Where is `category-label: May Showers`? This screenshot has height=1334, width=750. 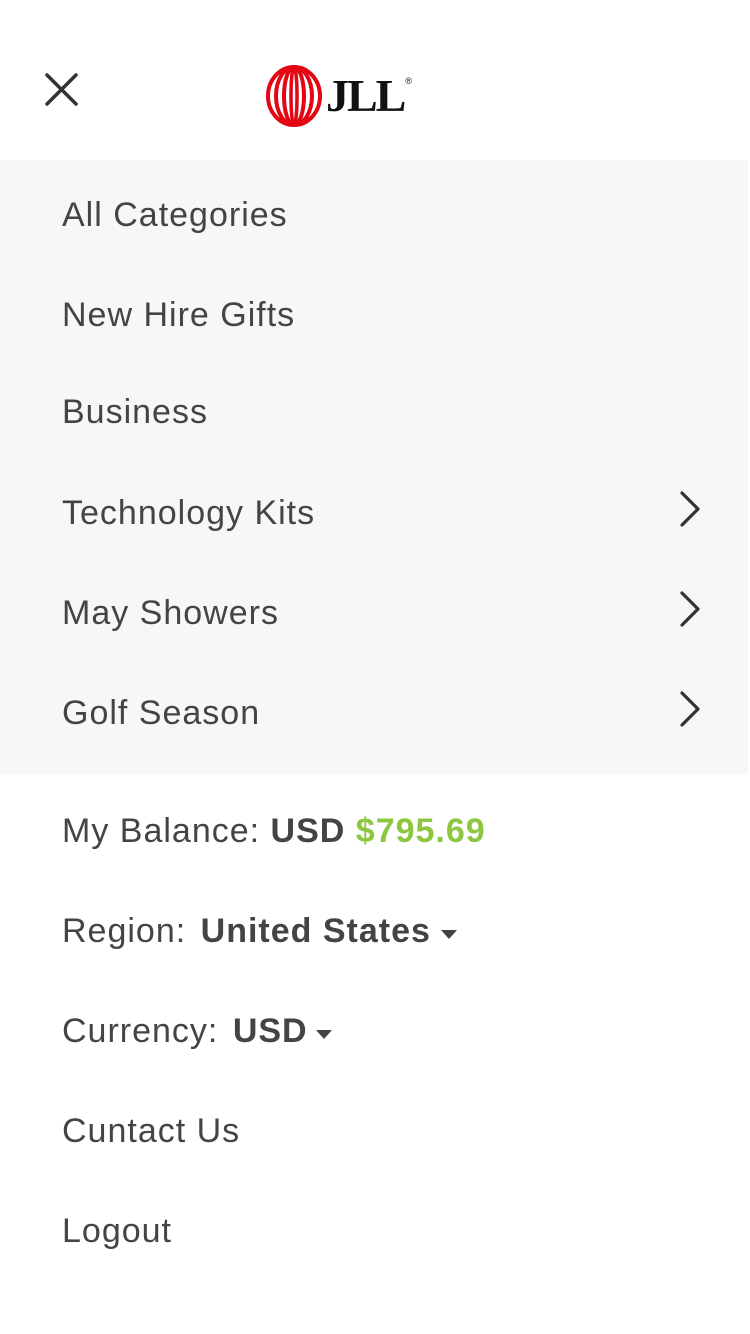 category-label: May Showers is located at coordinates (170, 613).